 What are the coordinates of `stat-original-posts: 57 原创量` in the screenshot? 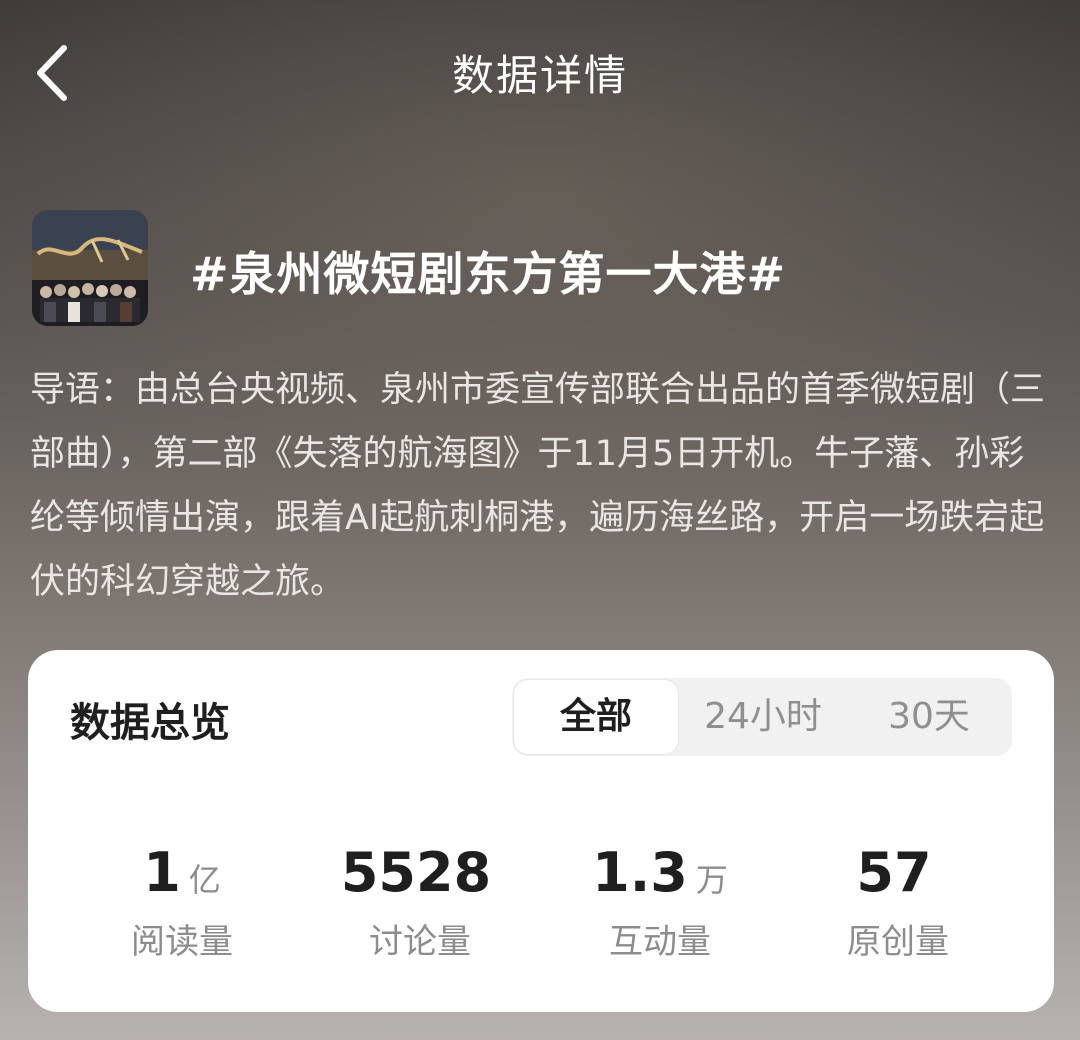 It's located at (898, 901).